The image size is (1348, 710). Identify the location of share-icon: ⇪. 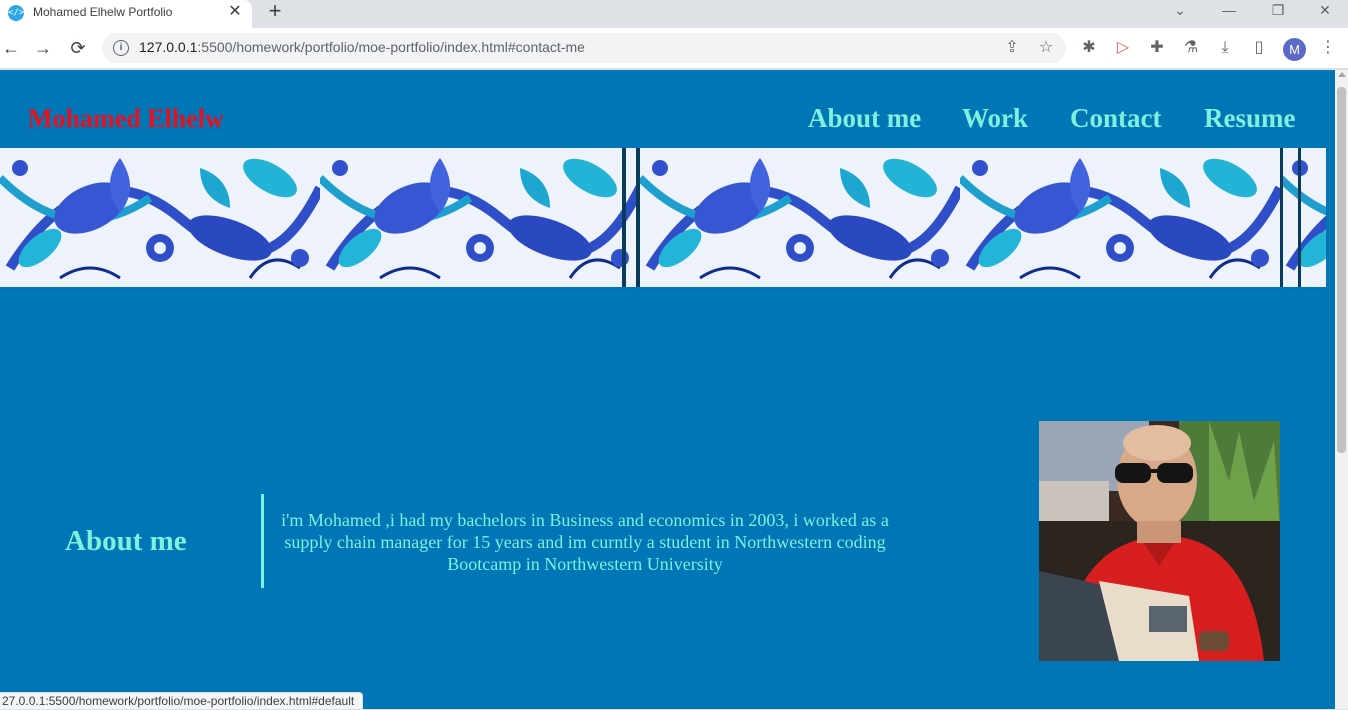
(1012, 48).